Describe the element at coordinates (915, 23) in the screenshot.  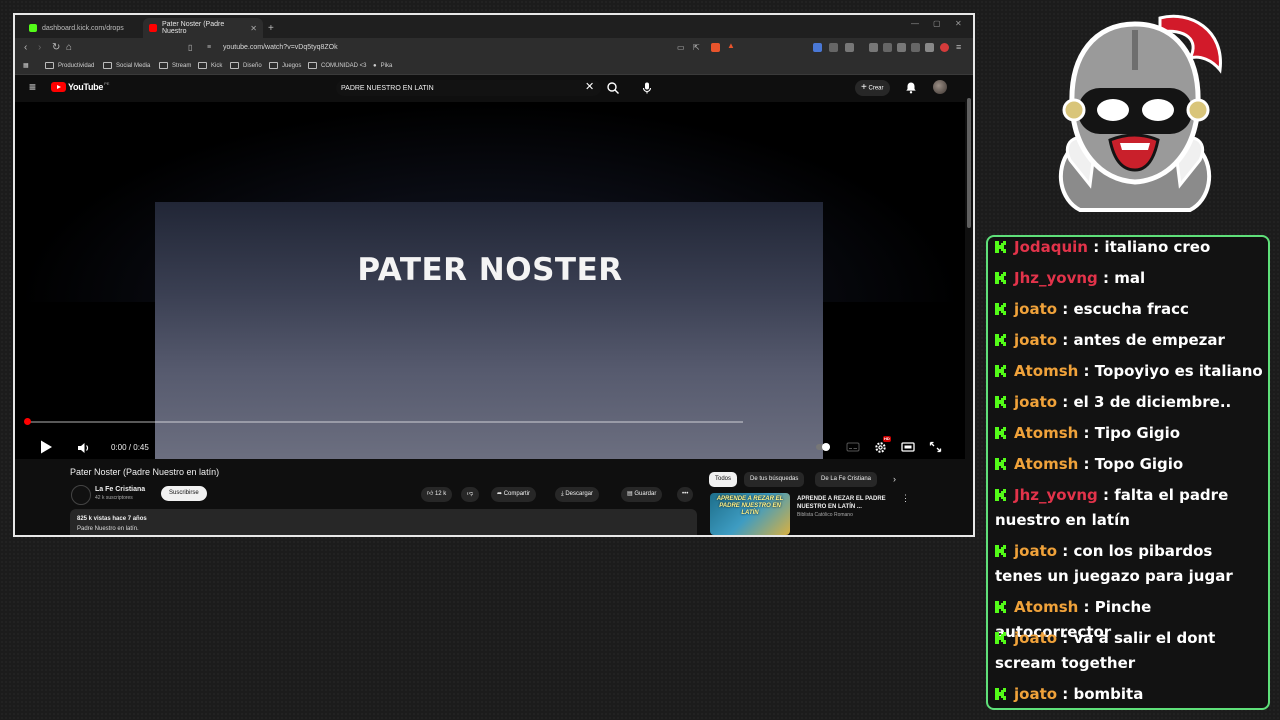
I see `minimize-icon: —` at that location.